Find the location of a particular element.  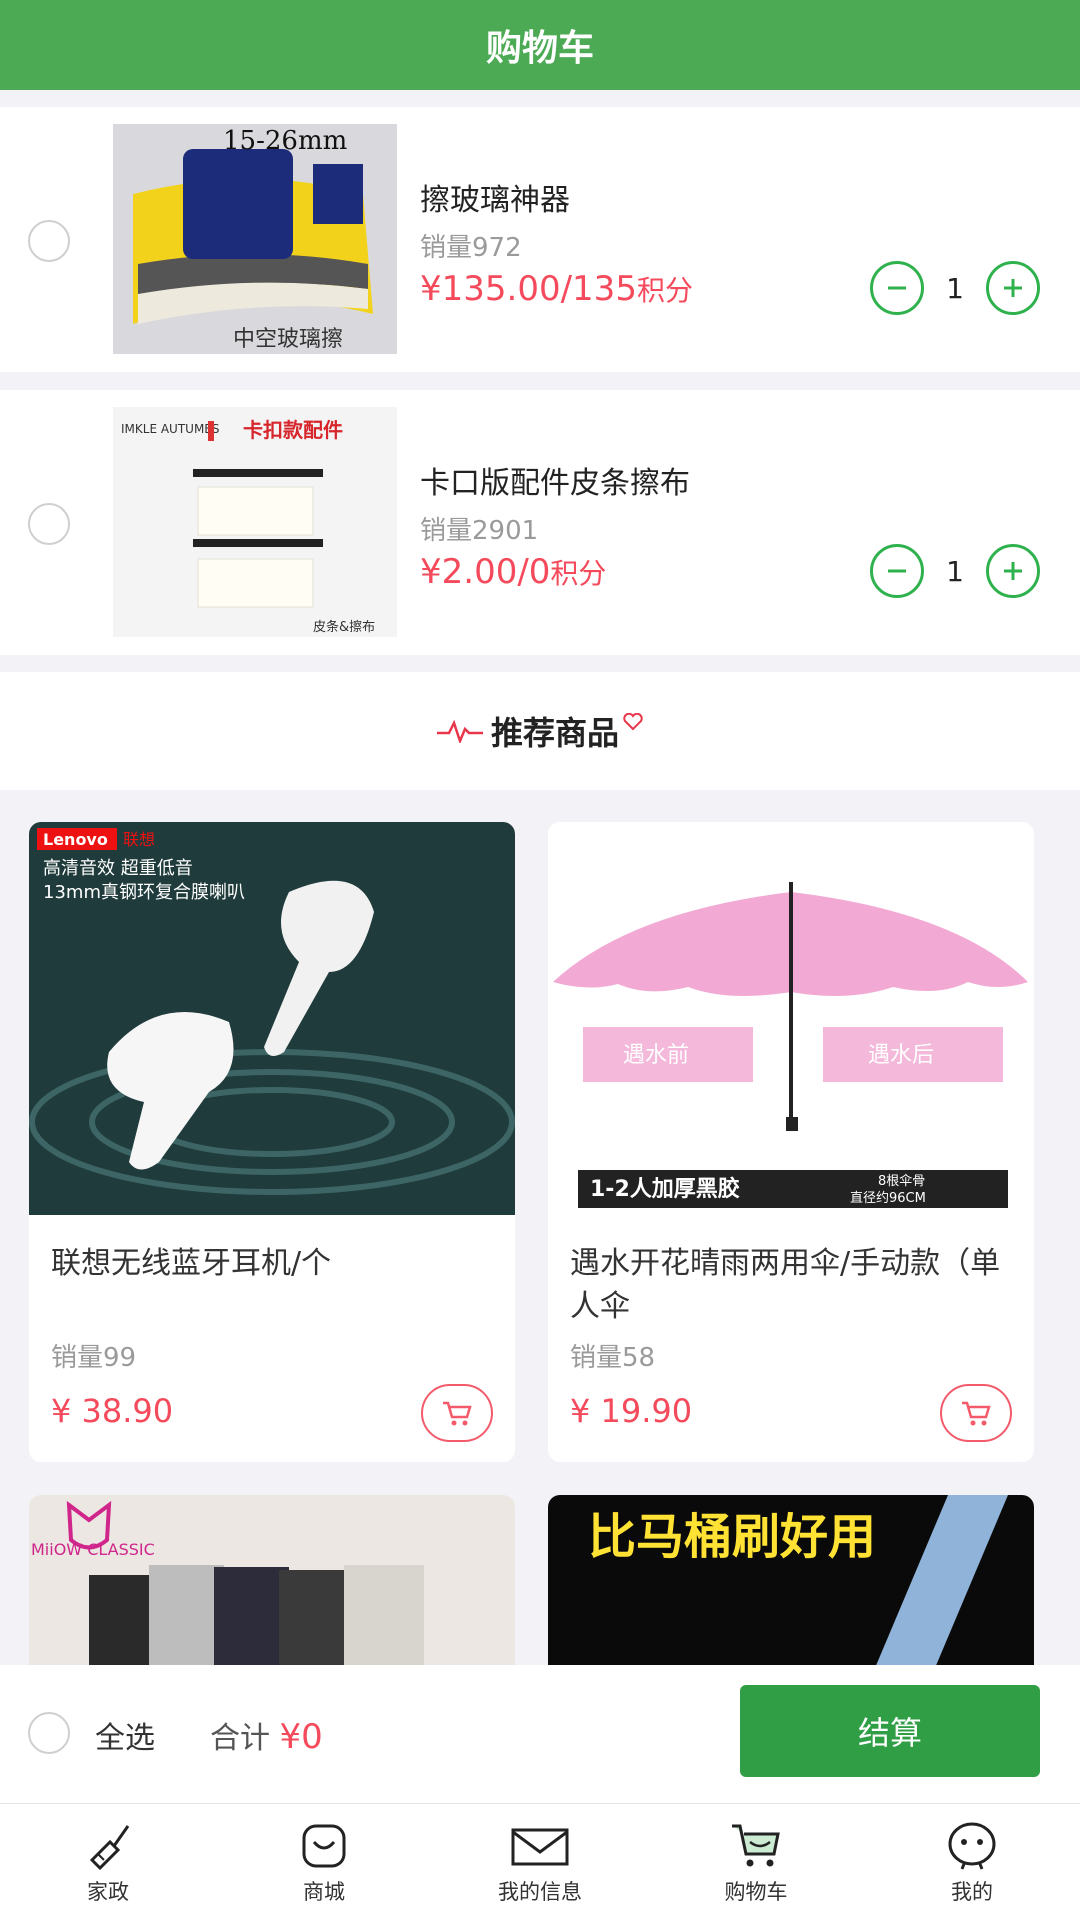

product-price: ¥ 19.90 is located at coordinates (631, 1411).